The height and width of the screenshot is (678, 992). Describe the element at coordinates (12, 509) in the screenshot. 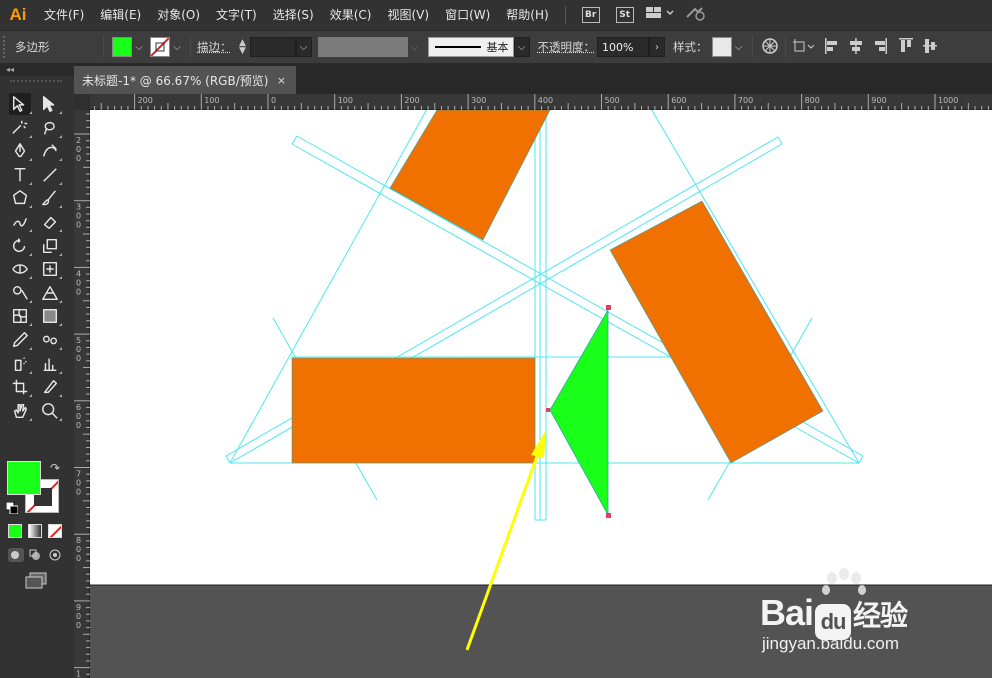

I see `default-colors-icon` at that location.